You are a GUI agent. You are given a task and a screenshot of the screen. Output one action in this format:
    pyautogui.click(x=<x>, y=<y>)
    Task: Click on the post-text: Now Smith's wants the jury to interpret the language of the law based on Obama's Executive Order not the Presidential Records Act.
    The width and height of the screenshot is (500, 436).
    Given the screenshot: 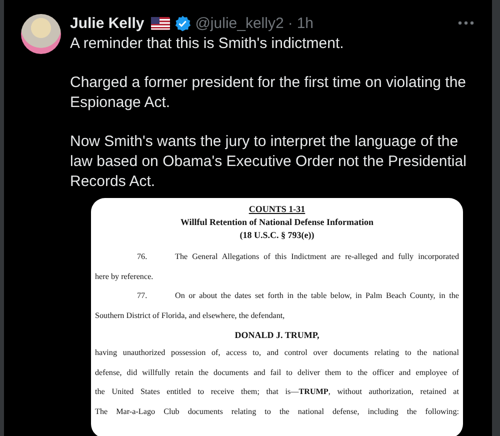 What is the action you would take?
    pyautogui.click(x=269, y=162)
    